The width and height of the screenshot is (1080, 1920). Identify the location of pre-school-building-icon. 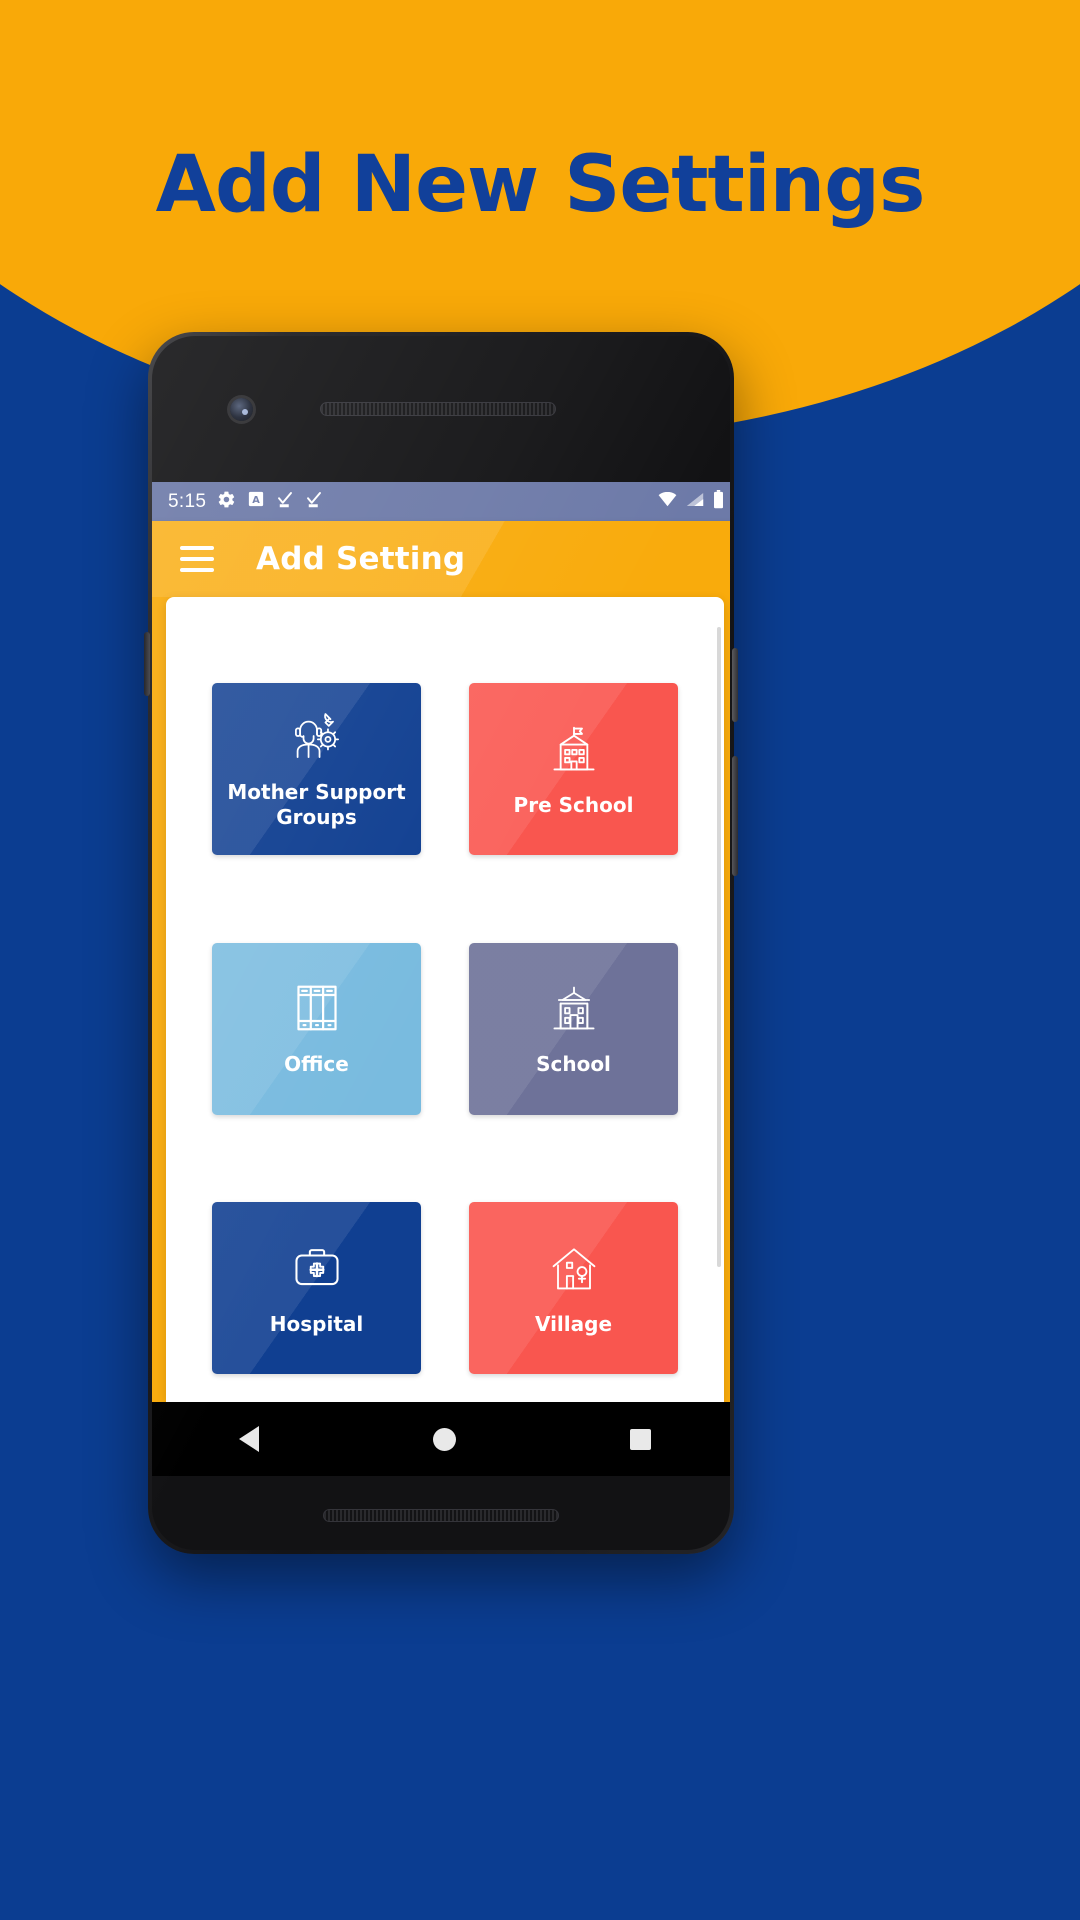
(574, 749).